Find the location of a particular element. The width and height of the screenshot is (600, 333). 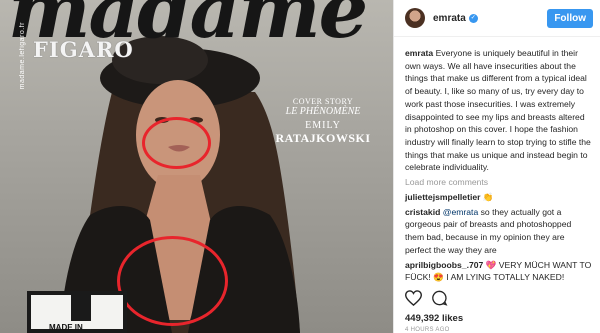

comment-item: juliettejsmpelletier 👏 is located at coordinates (498, 197).